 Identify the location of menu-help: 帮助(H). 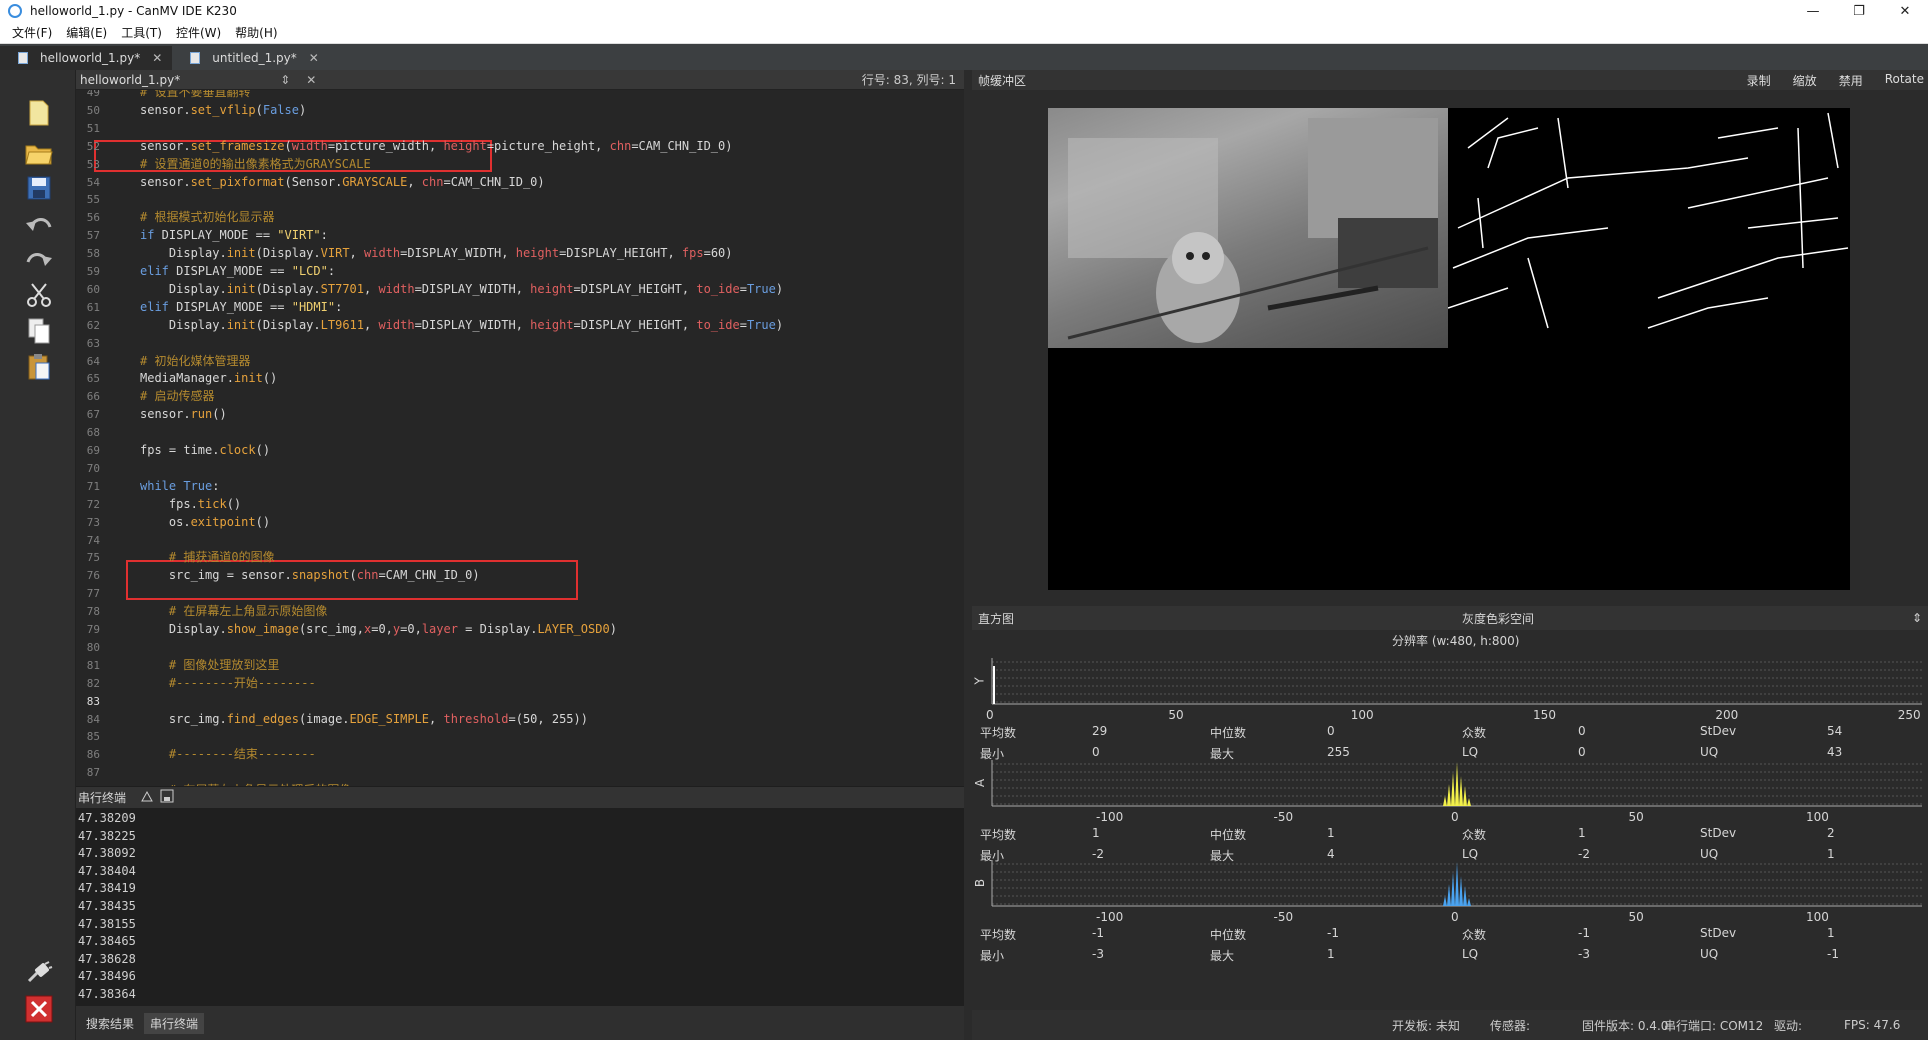
(256, 32).